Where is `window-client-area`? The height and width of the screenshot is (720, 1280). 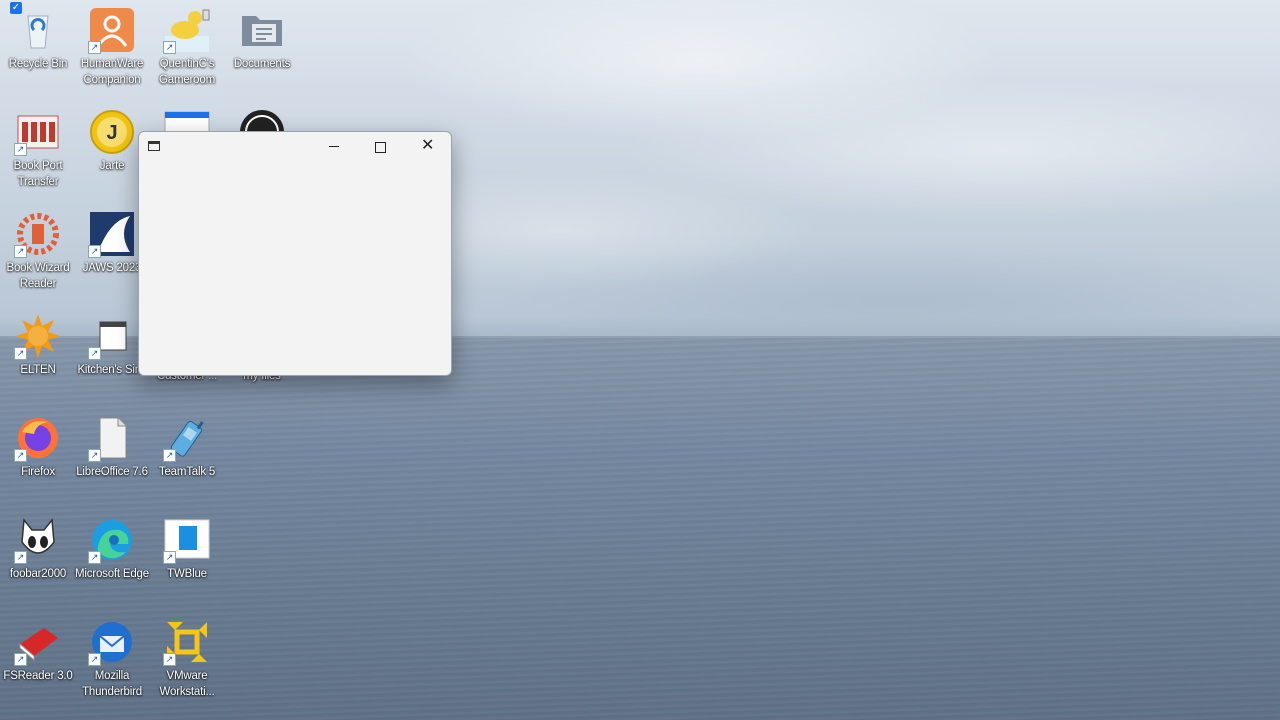
window-client-area is located at coordinates (295, 268).